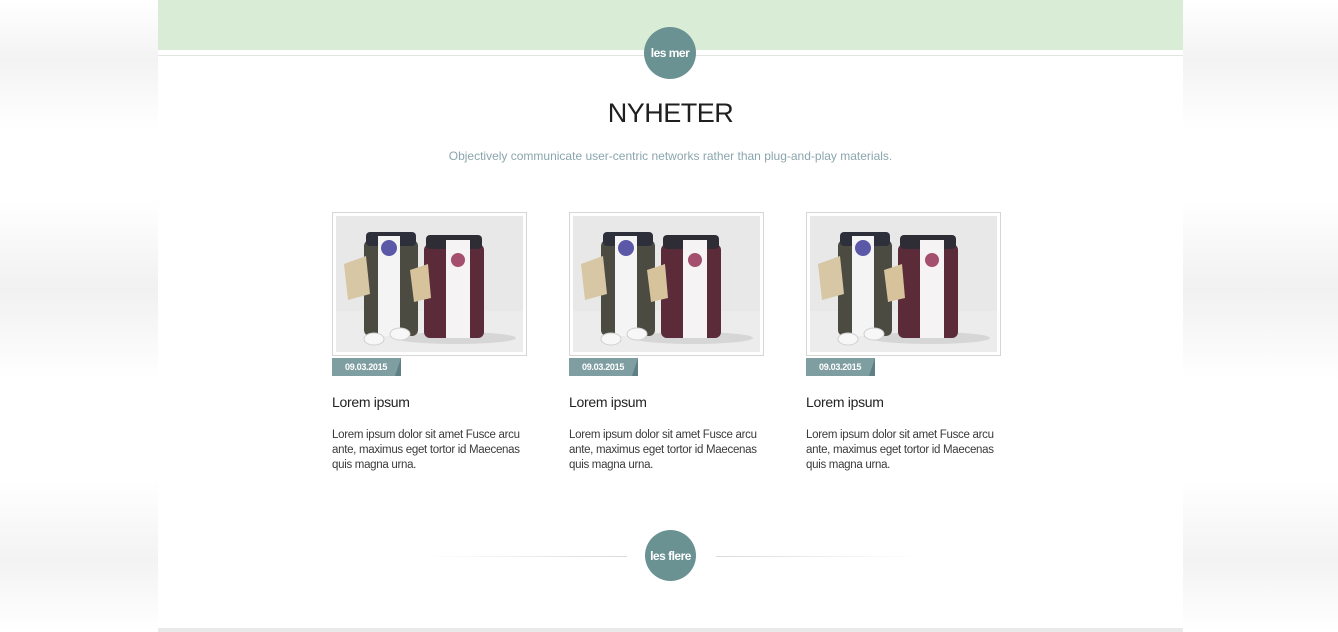 This screenshot has height=632, width=1338. I want to click on divider-left, so click(525, 556).